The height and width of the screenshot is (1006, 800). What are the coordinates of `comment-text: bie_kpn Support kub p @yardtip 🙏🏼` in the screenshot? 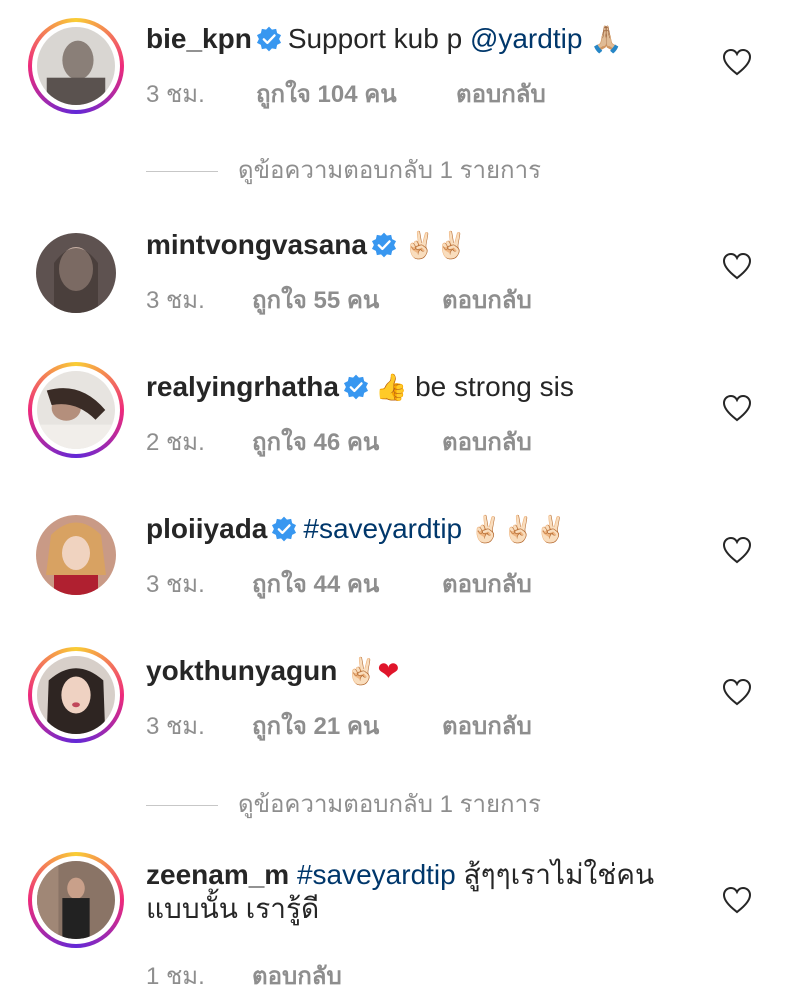 It's located at (384, 39).